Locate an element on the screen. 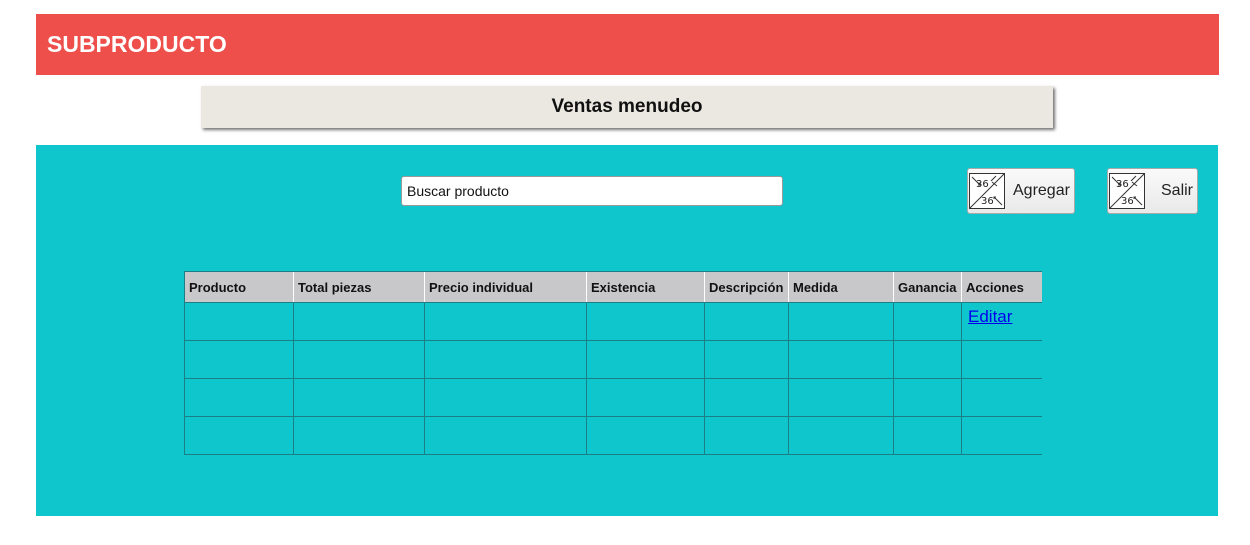  section-heading-text: Ventas menudeo is located at coordinates (627, 106).